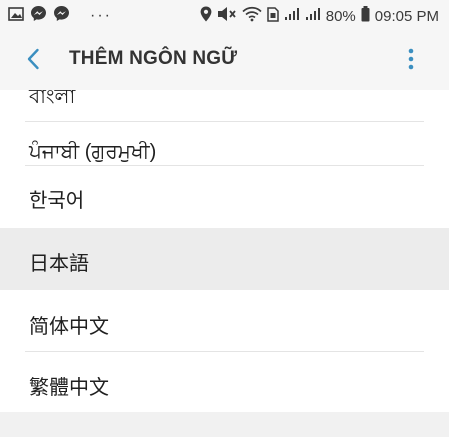  I want to click on system-icons: 80% 09:05 PM, so click(319, 16).